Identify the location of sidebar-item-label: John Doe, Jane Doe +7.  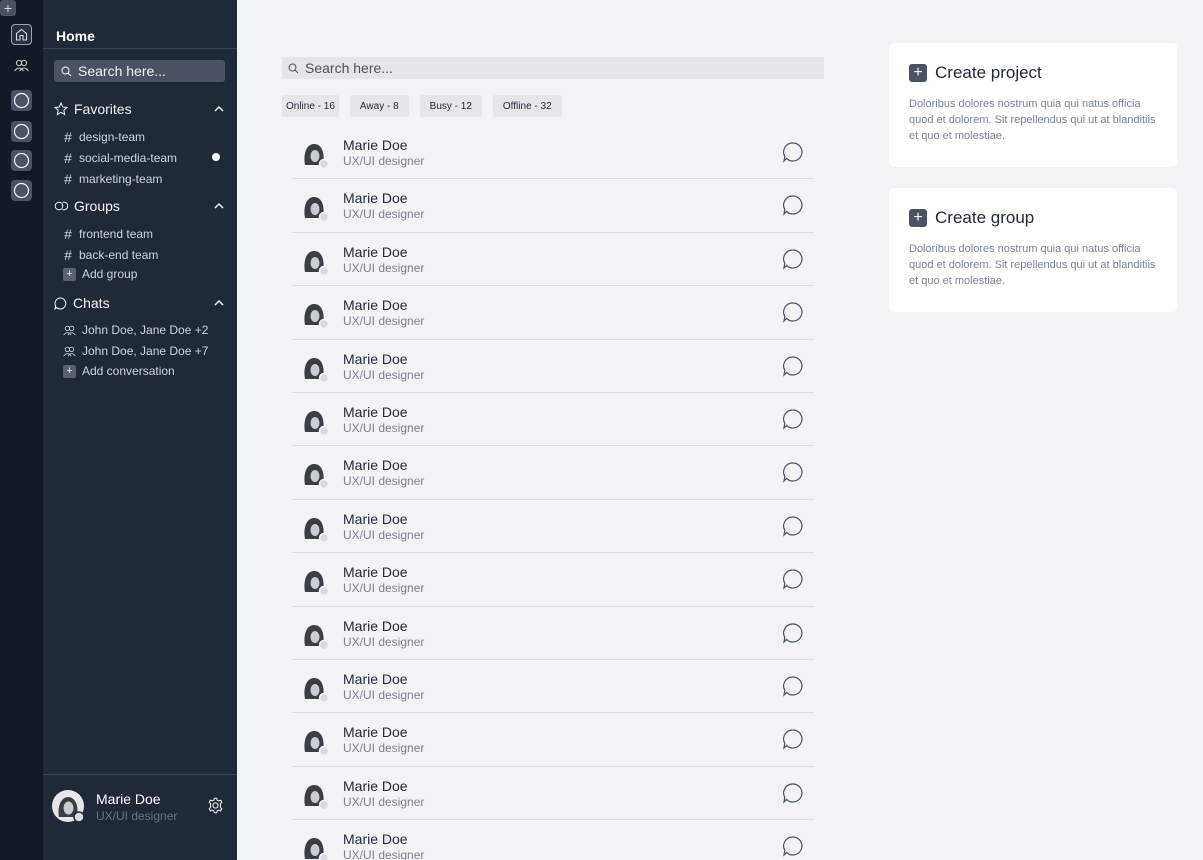
(145, 351).